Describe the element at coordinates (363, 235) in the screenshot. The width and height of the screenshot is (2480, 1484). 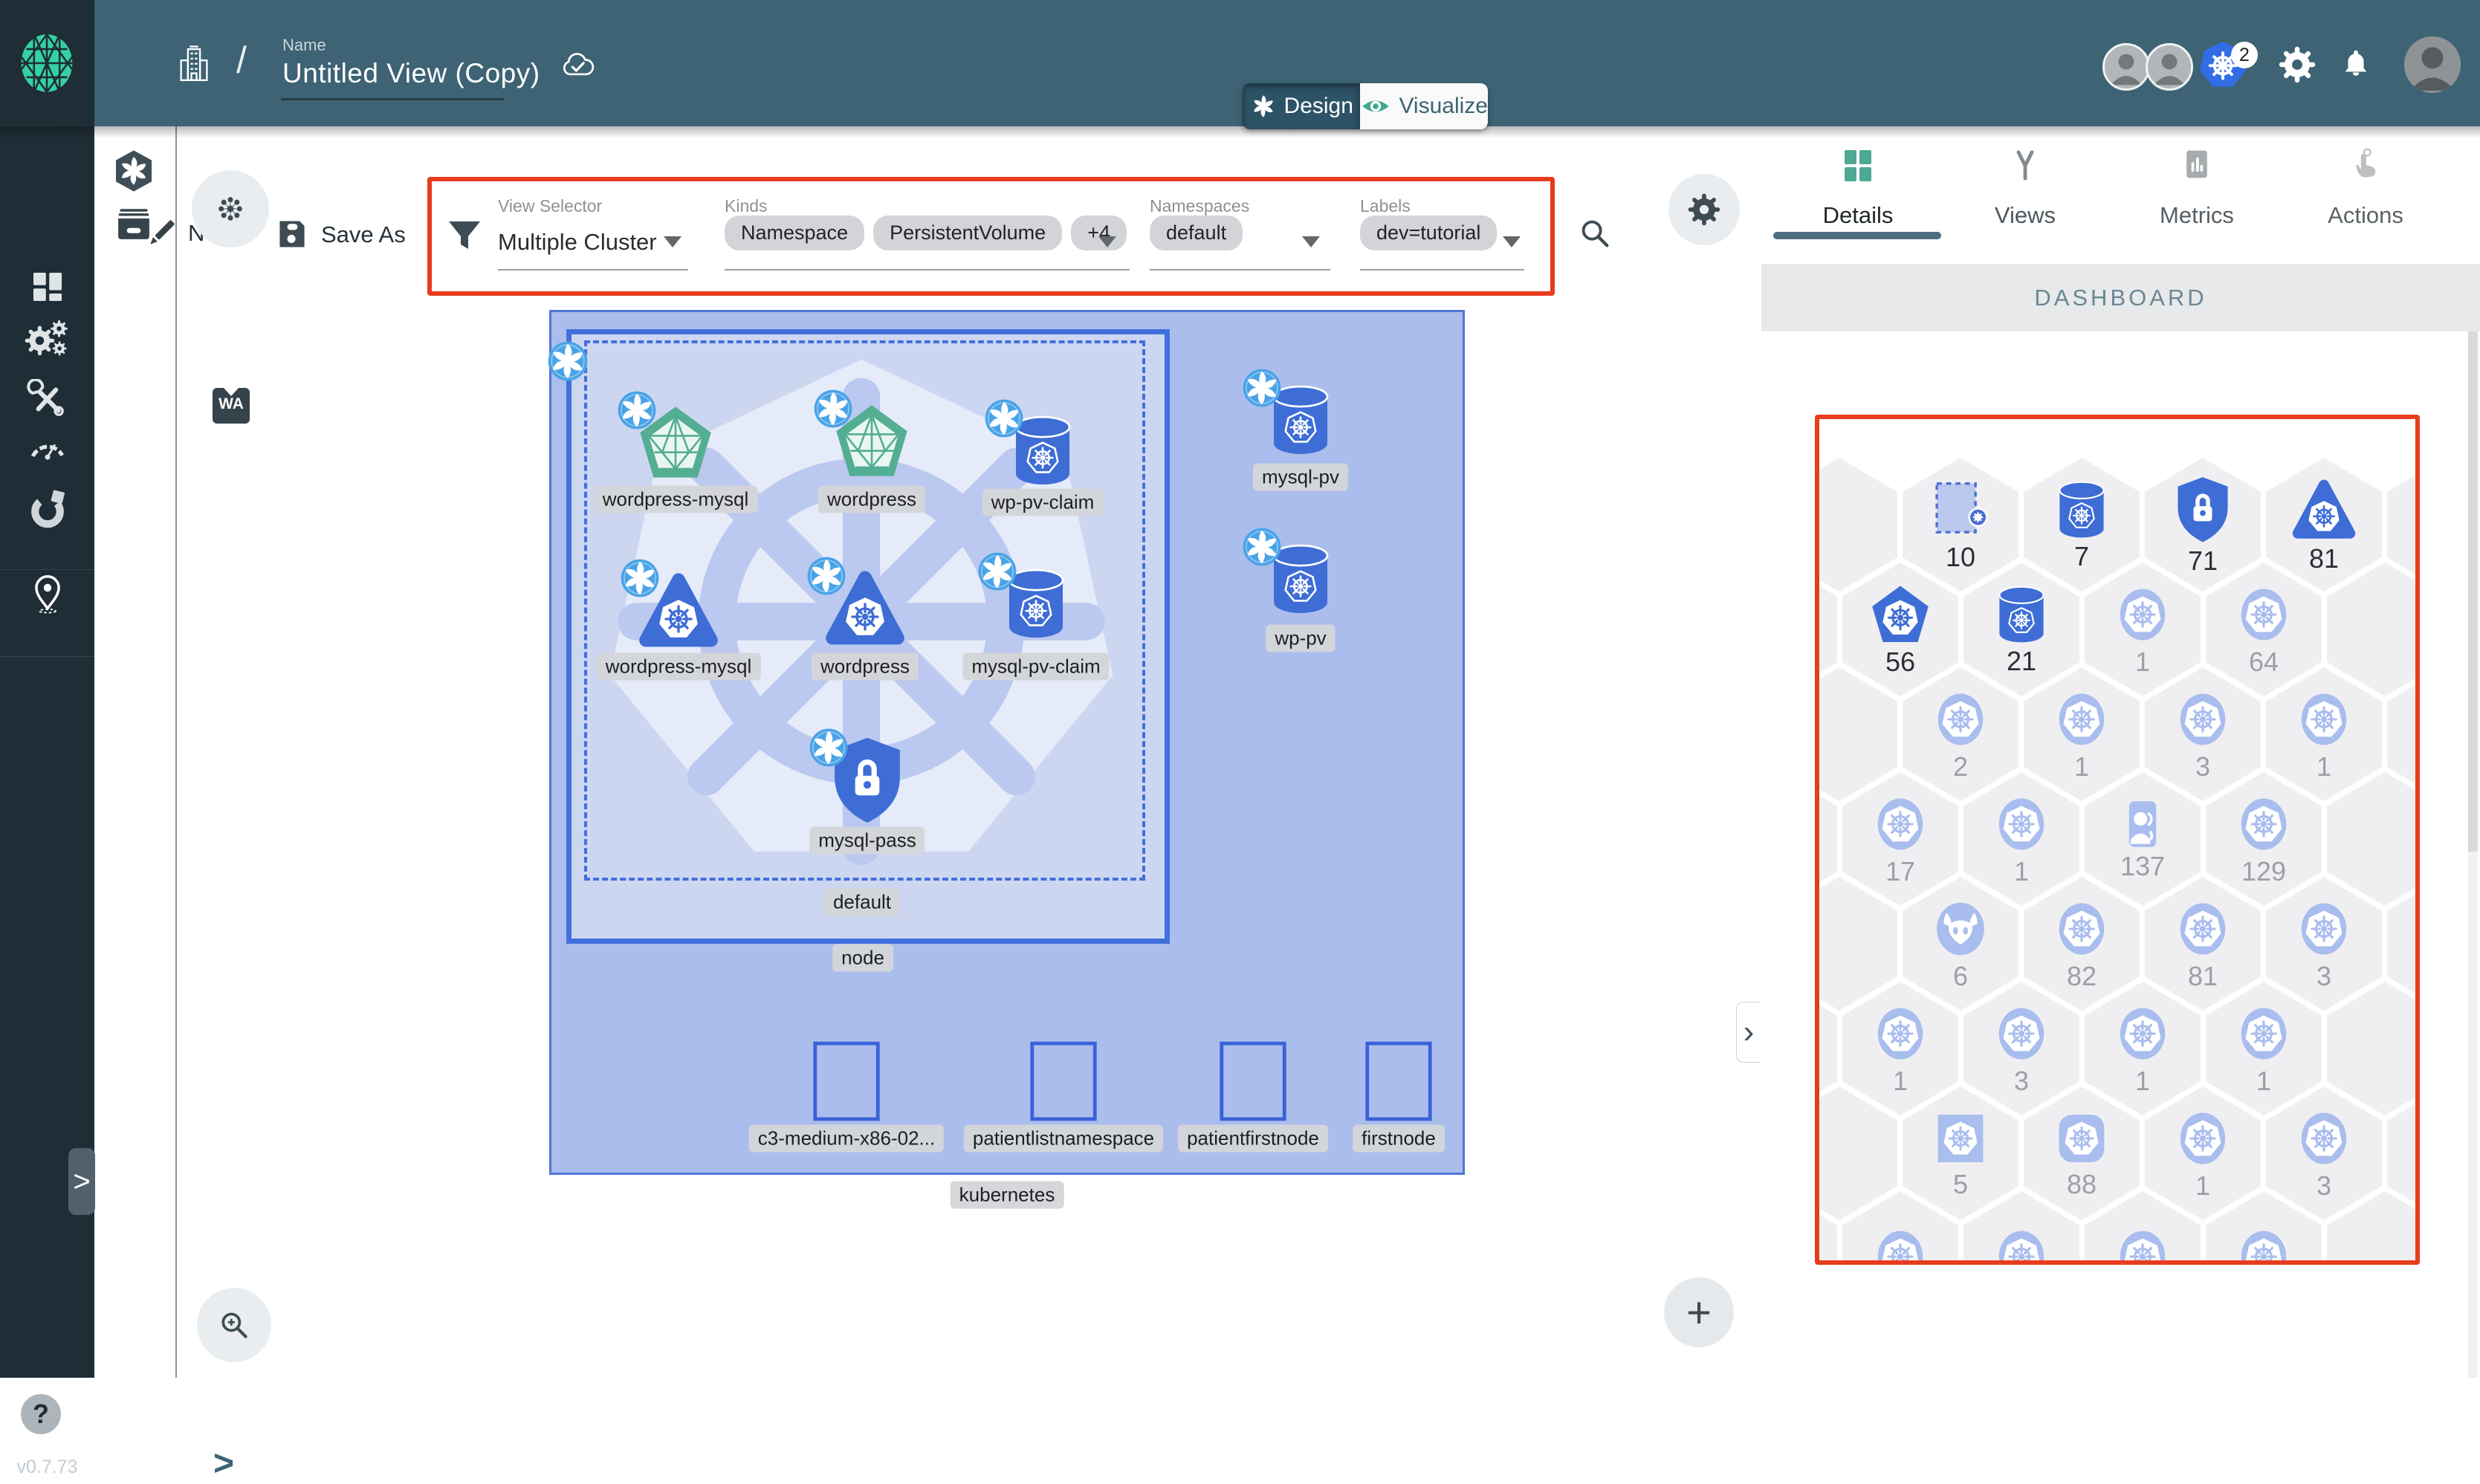
I see `save-as-button: Save As` at that location.